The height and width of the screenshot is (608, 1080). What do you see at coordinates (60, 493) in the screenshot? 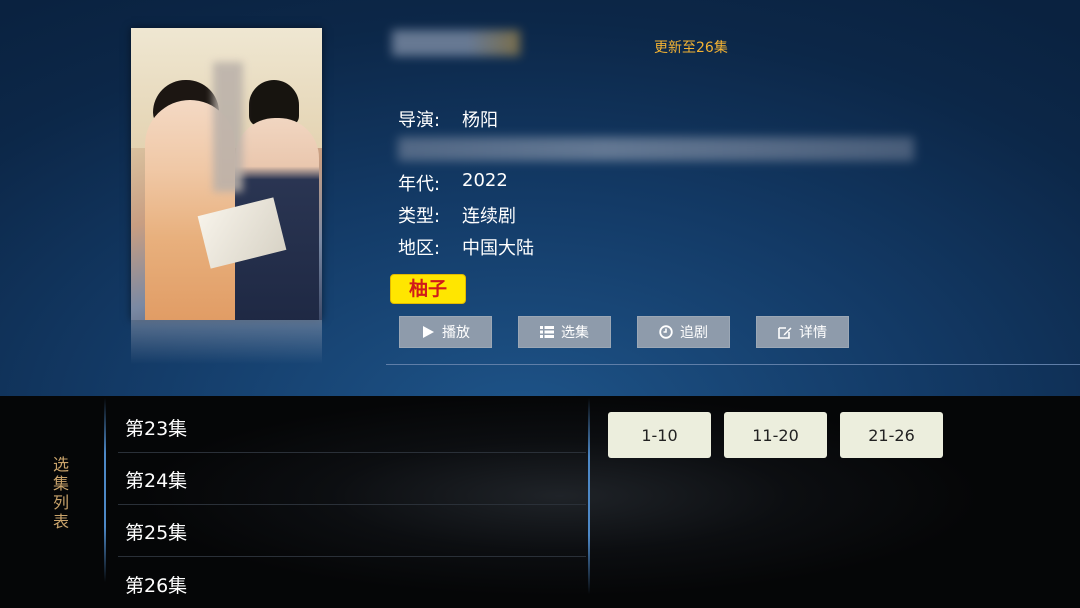
I see `episode-list-side-label: 选集列表` at bounding box center [60, 493].